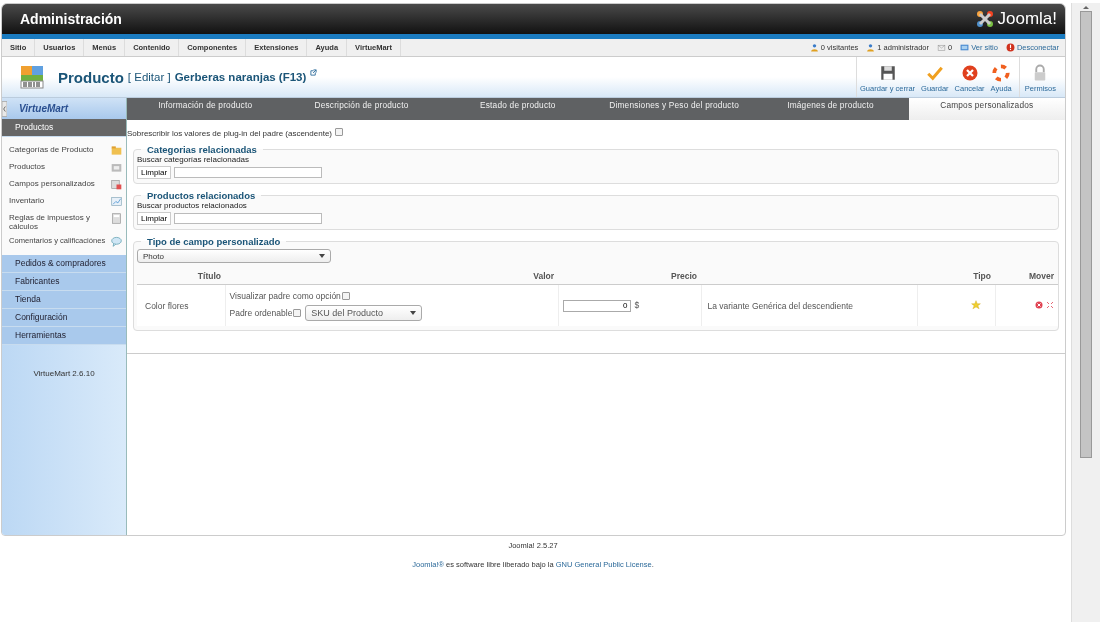 This screenshot has height=622, width=1100. I want to click on sidebar-item: Inventario, so click(65, 202).